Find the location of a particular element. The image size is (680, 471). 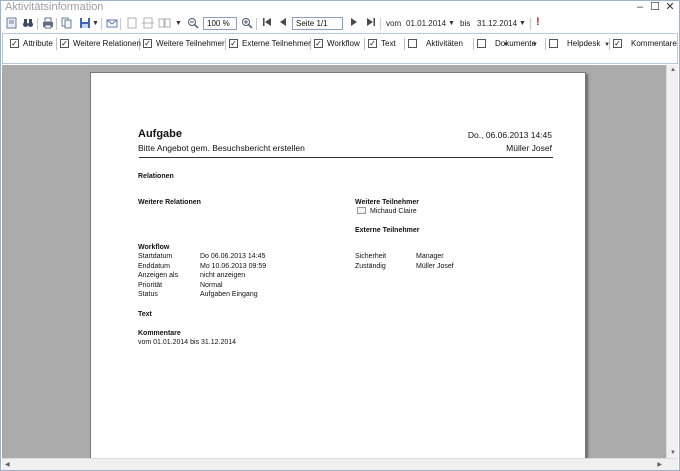

workflow-field-value: Do 06.06.2013 14:45 is located at coordinates (233, 256).